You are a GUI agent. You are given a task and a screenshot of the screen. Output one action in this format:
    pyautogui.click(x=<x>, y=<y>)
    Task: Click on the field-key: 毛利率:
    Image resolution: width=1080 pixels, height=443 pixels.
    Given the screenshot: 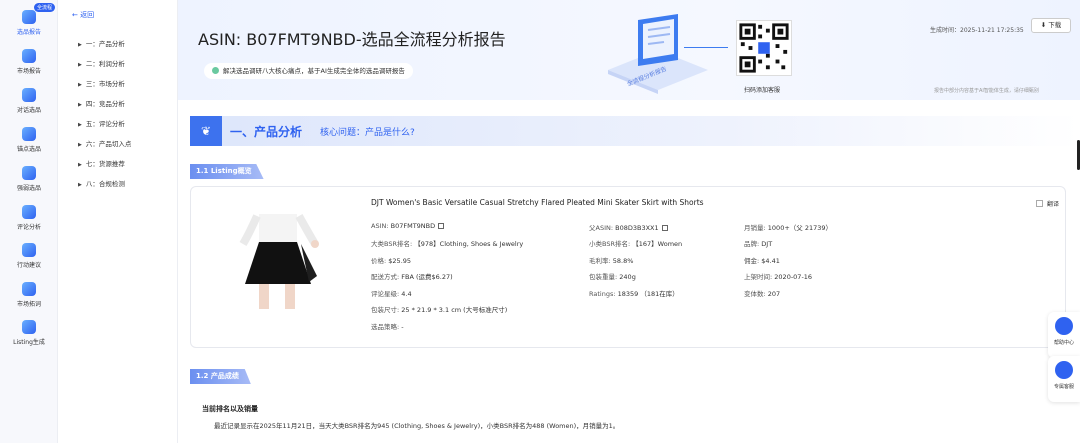 What is the action you would take?
    pyautogui.click(x=600, y=261)
    